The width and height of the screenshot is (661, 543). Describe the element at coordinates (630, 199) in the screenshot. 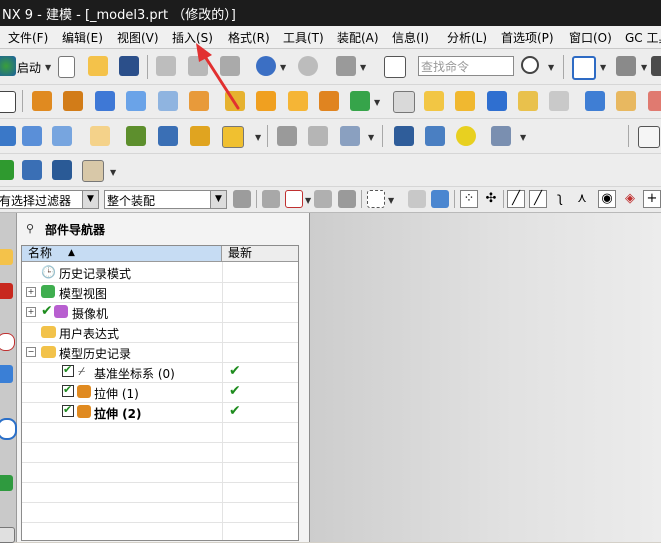

I see `quadrant-point-icon: ◈` at that location.